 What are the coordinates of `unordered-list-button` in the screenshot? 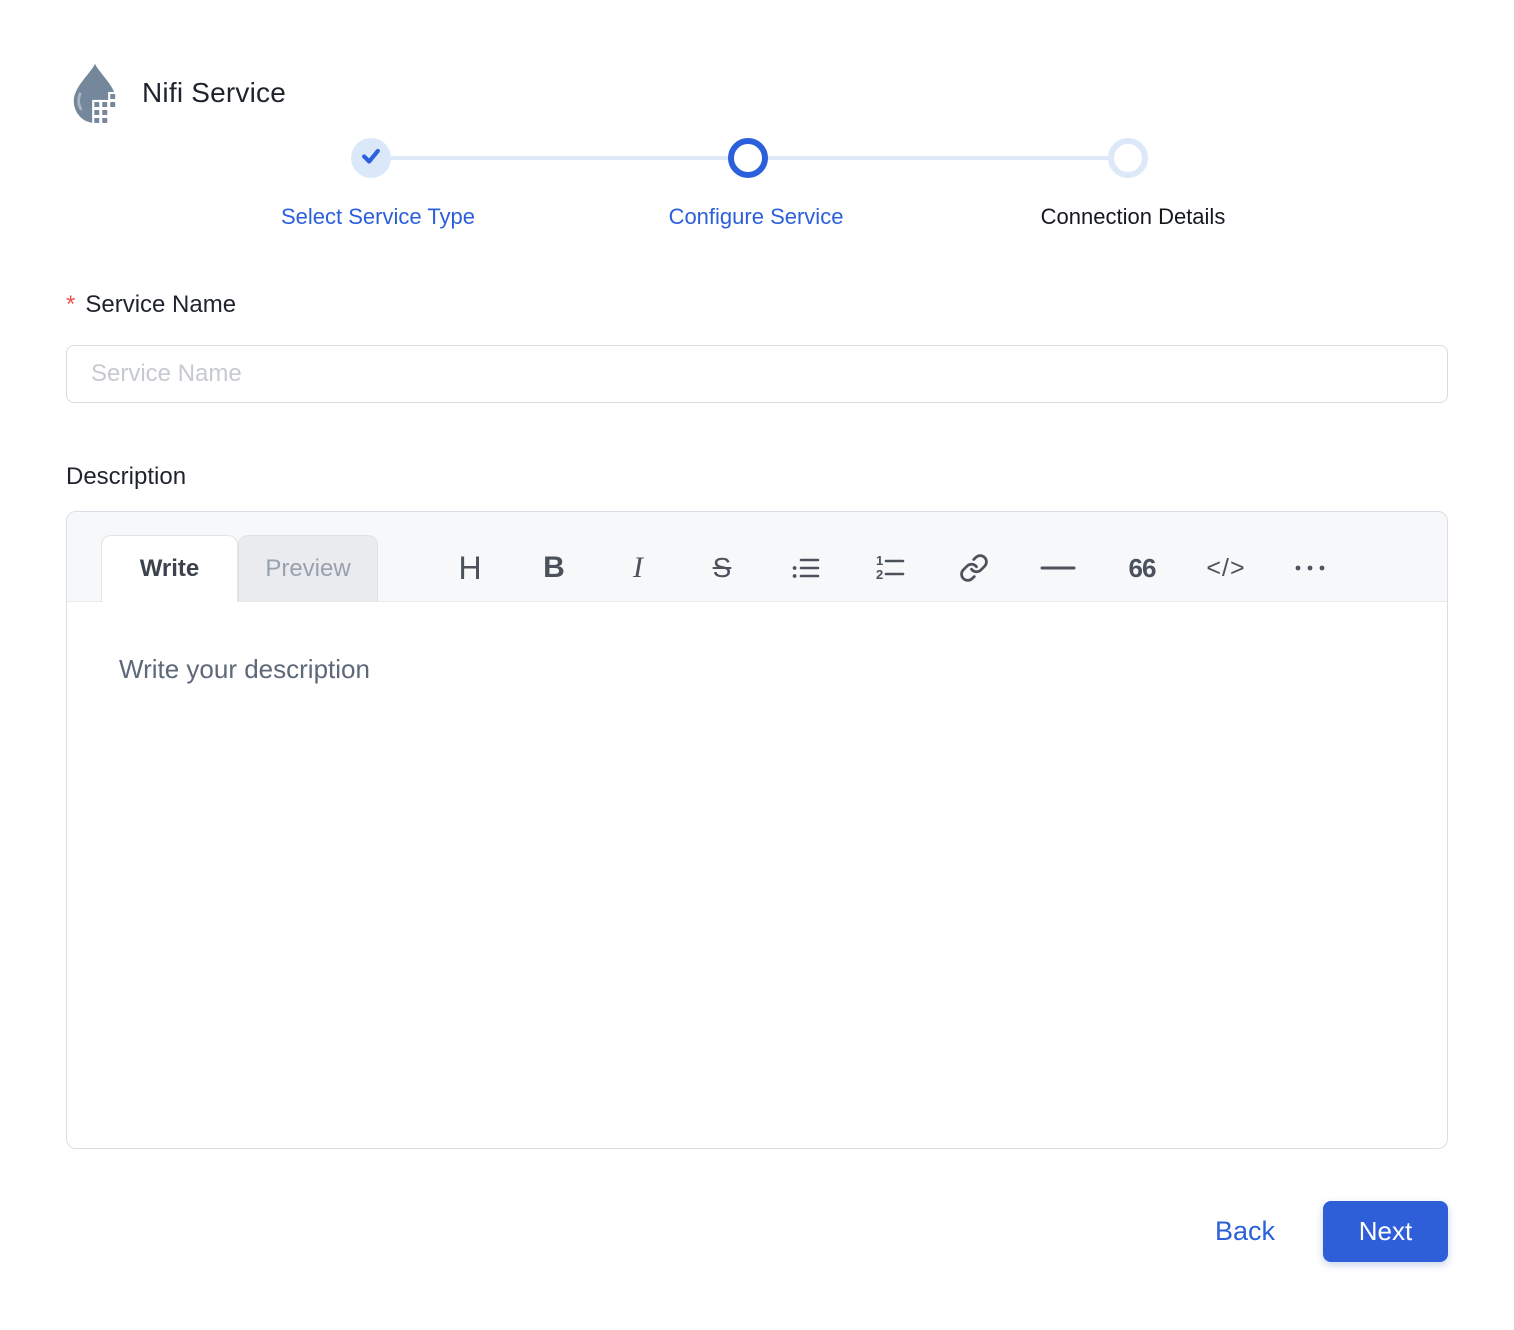 It's located at (806, 568).